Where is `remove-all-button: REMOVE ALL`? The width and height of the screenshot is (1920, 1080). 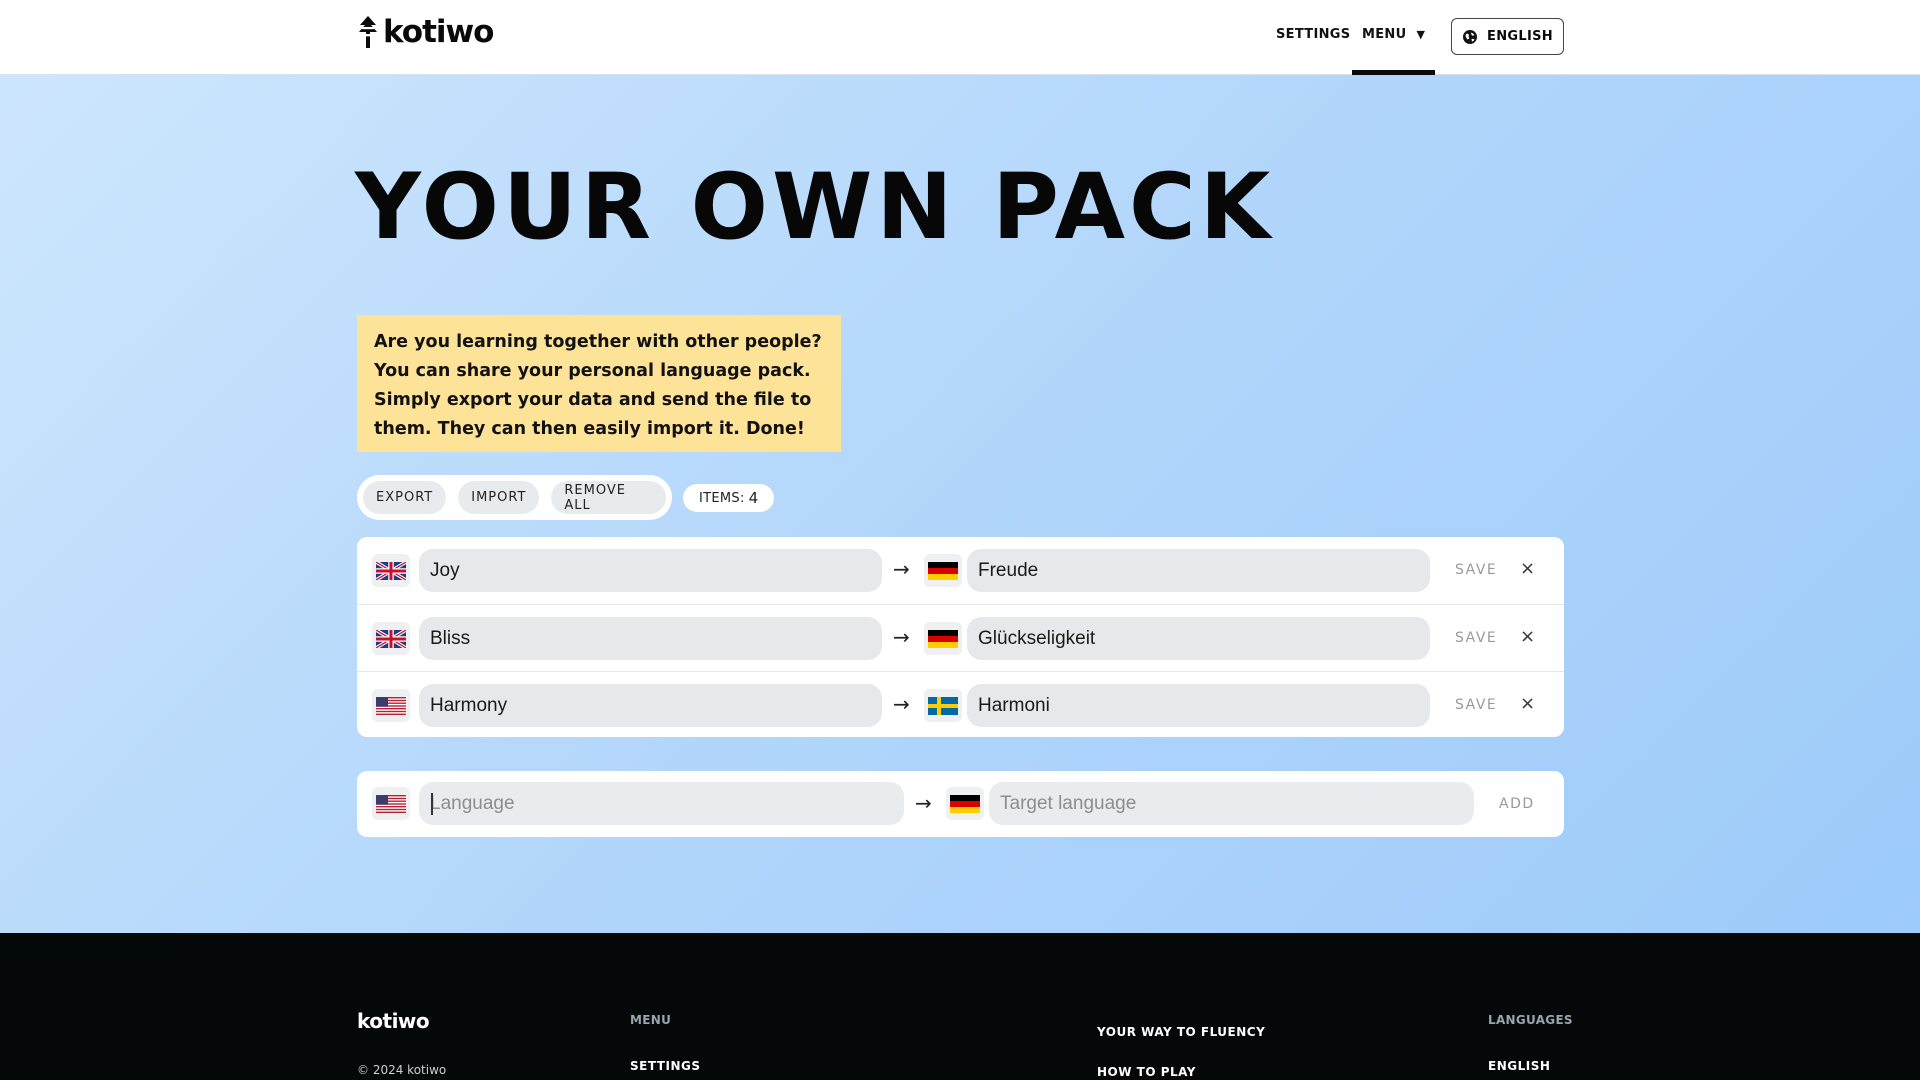
remove-all-button: REMOVE ALL is located at coordinates (608, 497).